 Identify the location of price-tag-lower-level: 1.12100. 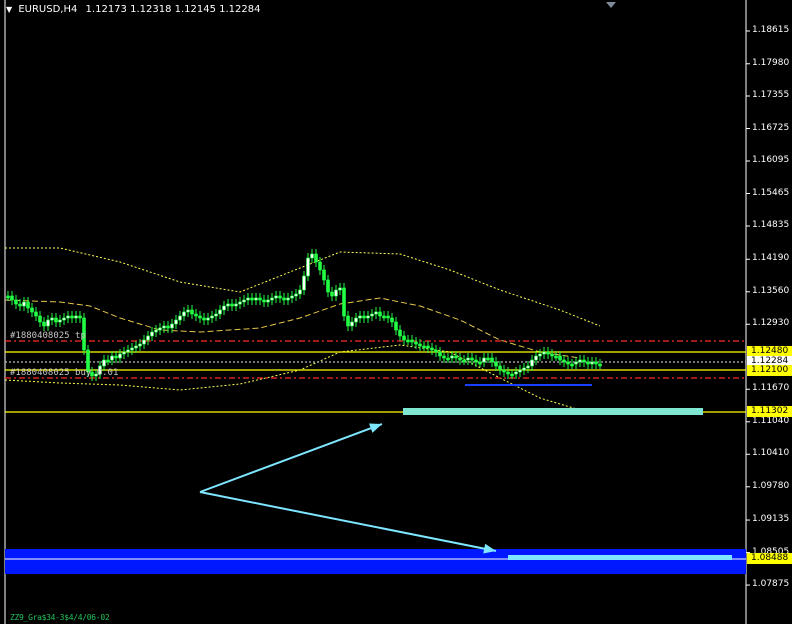
(769, 370).